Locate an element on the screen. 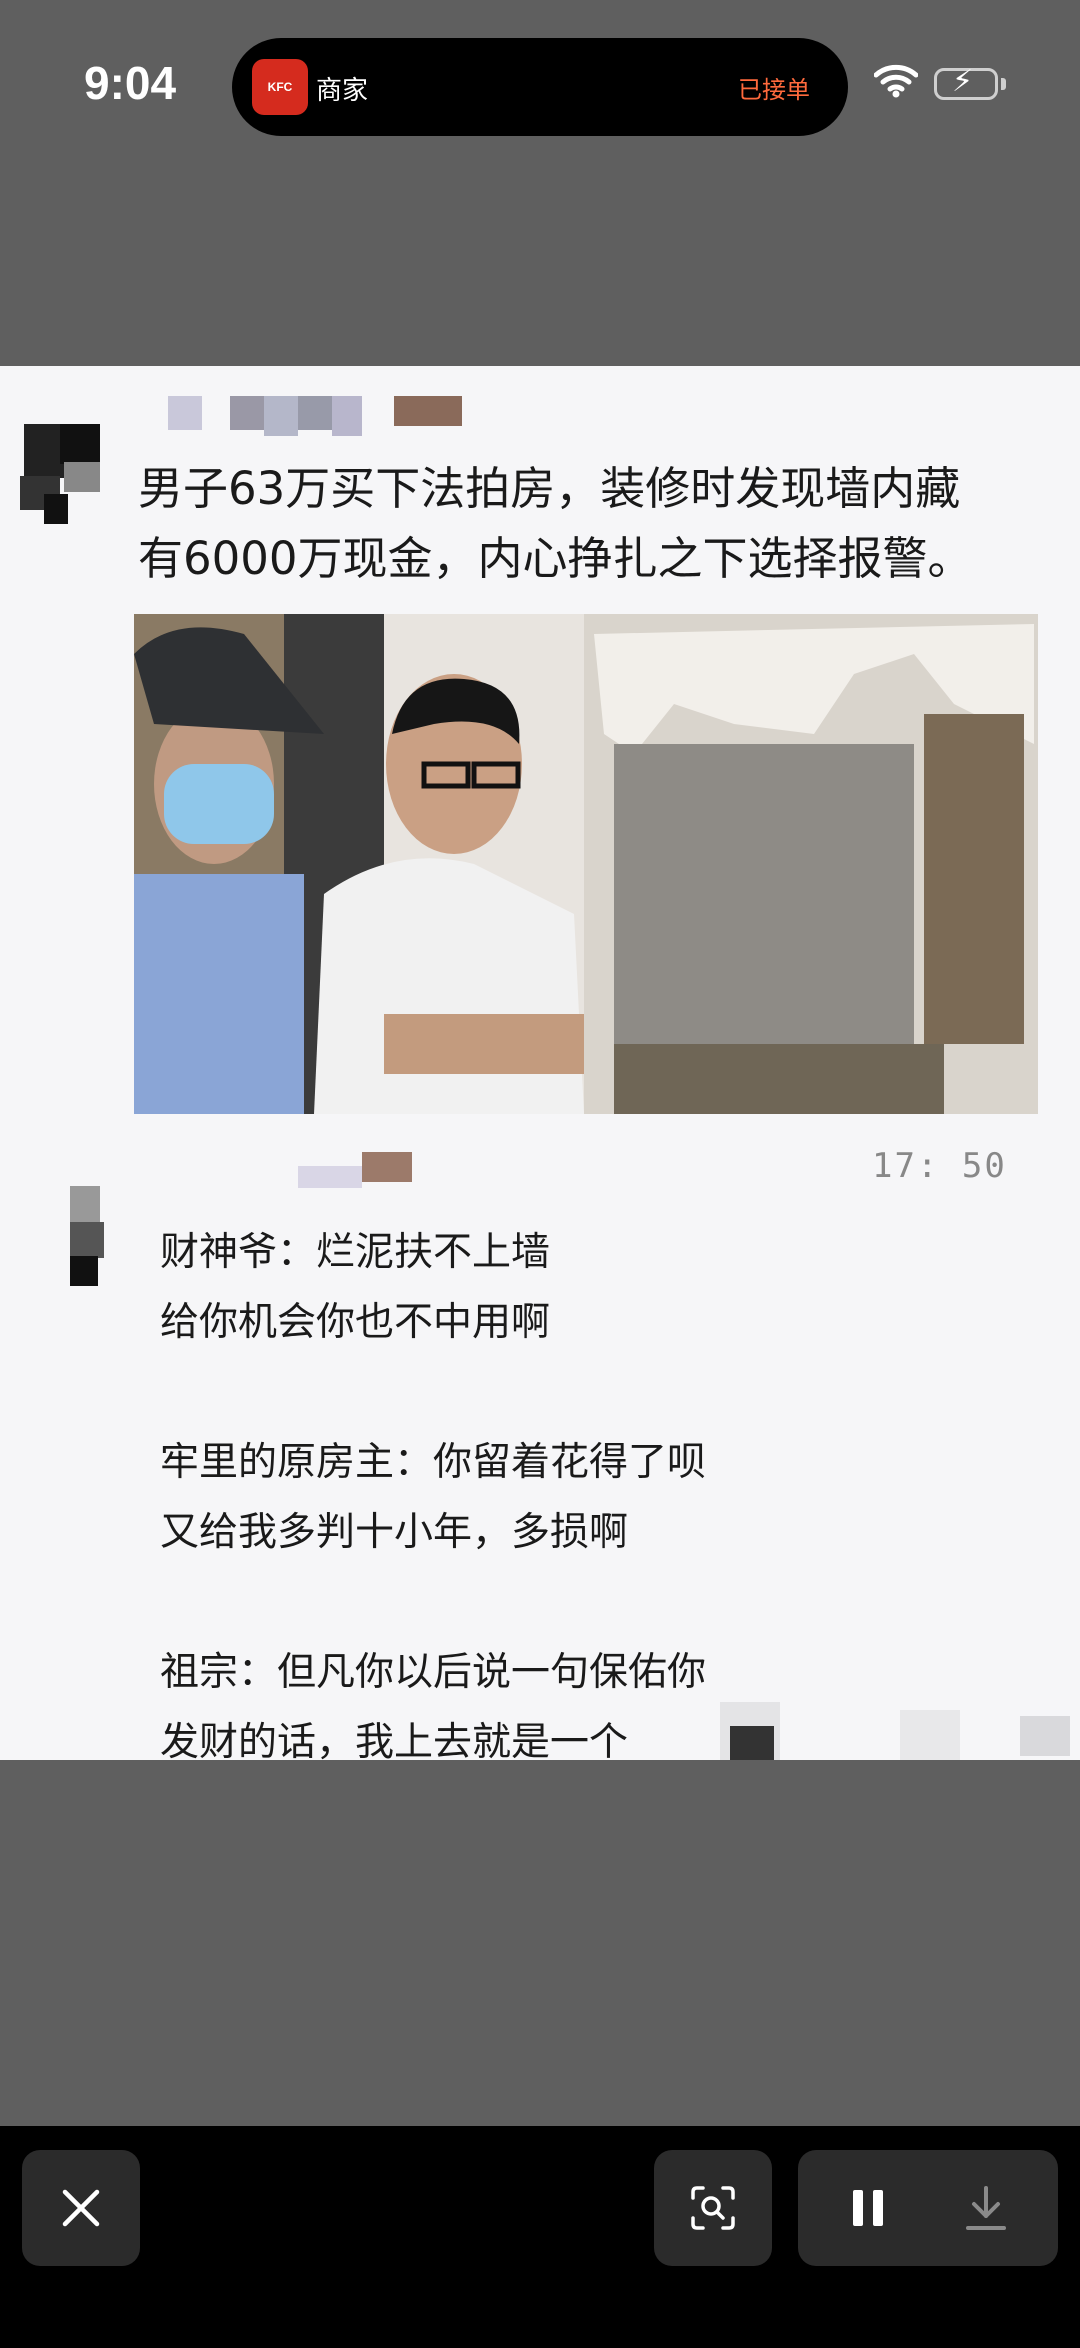 Image resolution: width=1080 pixels, height=2348 pixels. charging-bolt-icon: ⚡ is located at coordinates (963, 81).